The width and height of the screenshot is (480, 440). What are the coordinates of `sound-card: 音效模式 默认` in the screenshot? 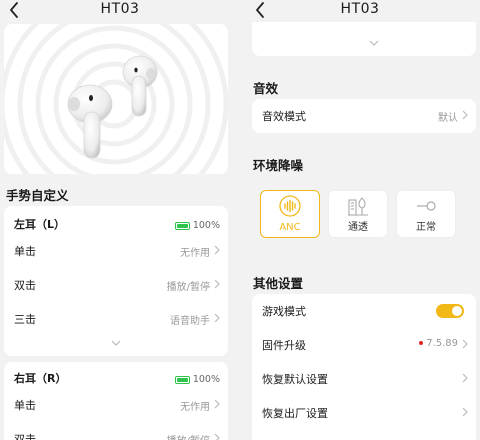 It's located at (364, 116).